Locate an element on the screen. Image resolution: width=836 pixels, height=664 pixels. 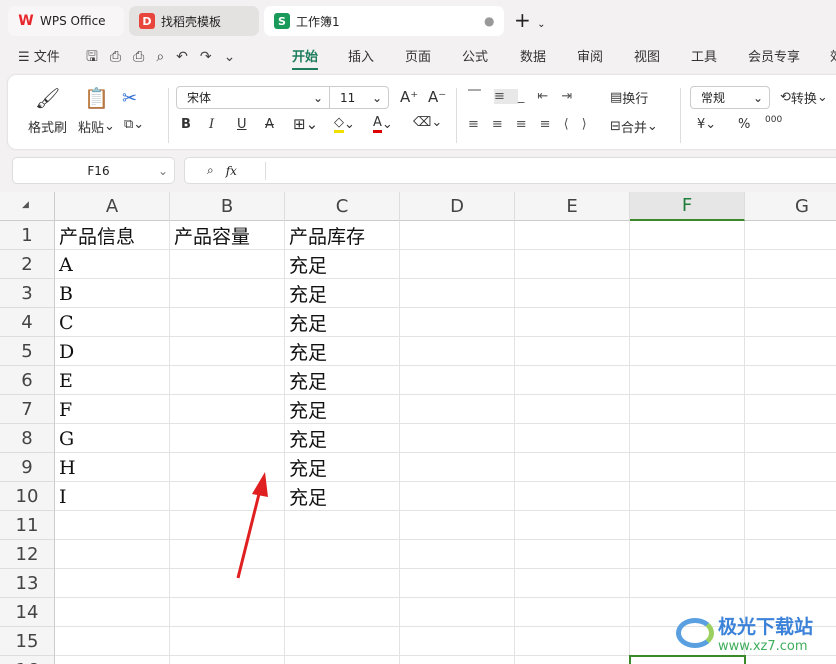
annotation-arrow is located at coordinates (252, 525).